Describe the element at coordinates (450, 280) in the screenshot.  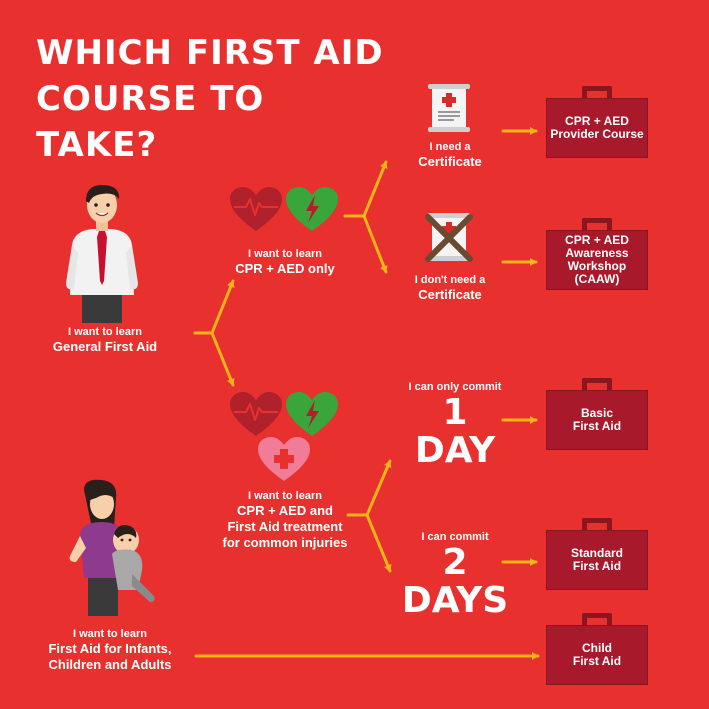
I see `no-cert-line1: I don't need a` at that location.